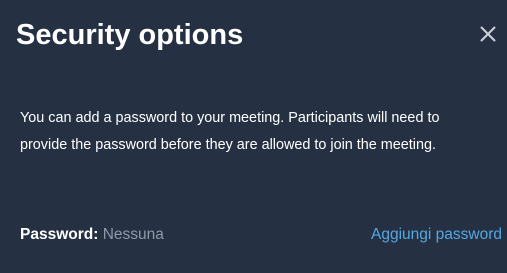 This screenshot has height=273, width=507. I want to click on password-value: Nessuna, so click(133, 234).